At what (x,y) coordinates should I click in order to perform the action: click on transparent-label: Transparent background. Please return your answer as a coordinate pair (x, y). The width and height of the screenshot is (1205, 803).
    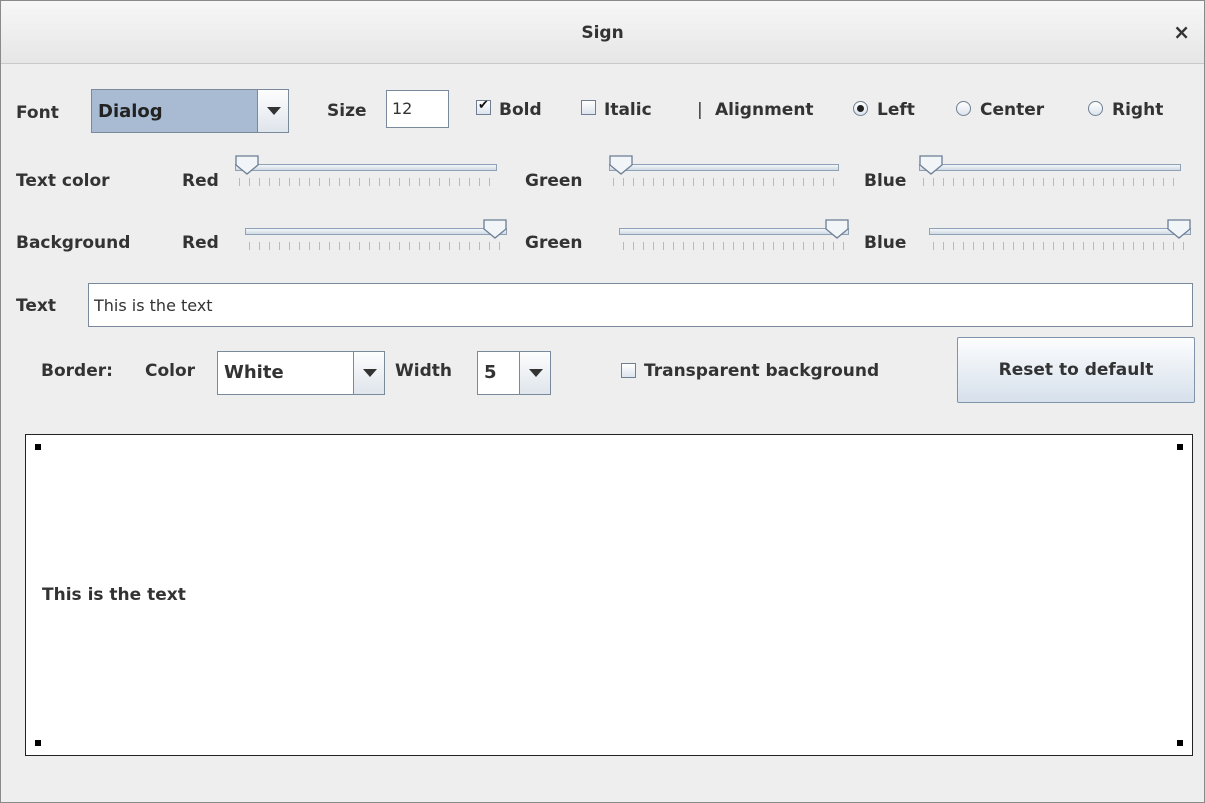
    Looking at the image, I should click on (762, 371).